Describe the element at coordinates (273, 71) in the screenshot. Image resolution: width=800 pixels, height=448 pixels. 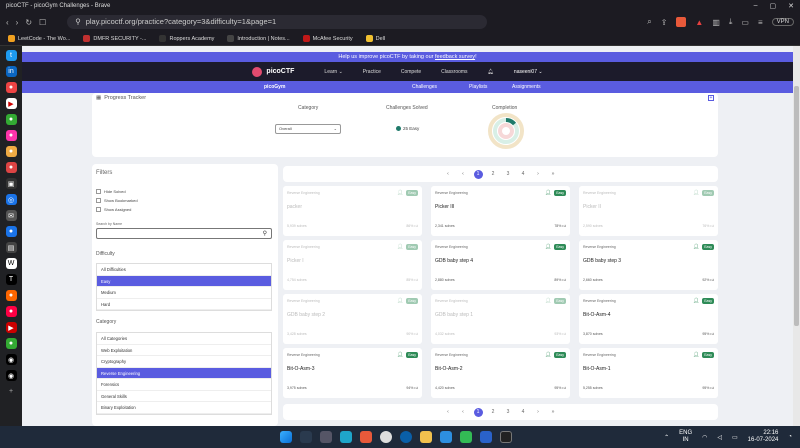
I see `site-logo: picoCTF` at that location.